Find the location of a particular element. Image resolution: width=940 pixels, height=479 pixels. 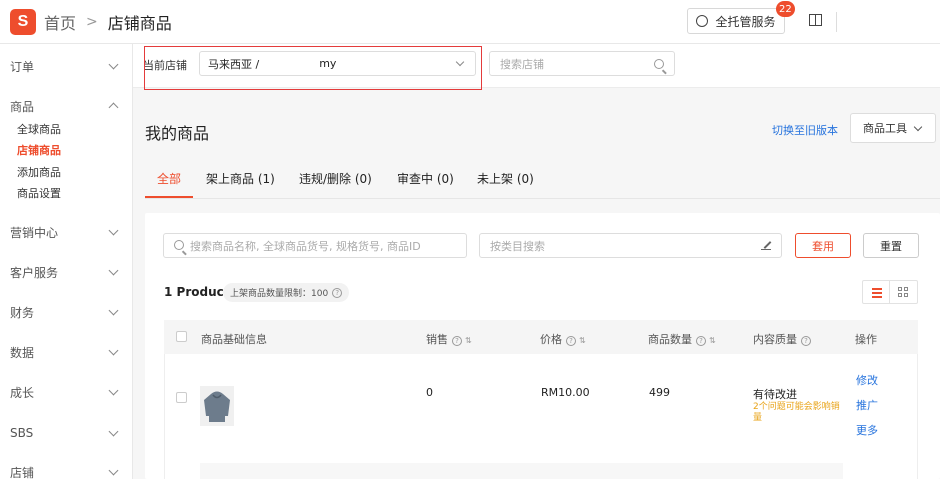

sidebar-group-shop: 店铺 is located at coordinates (66, 470).